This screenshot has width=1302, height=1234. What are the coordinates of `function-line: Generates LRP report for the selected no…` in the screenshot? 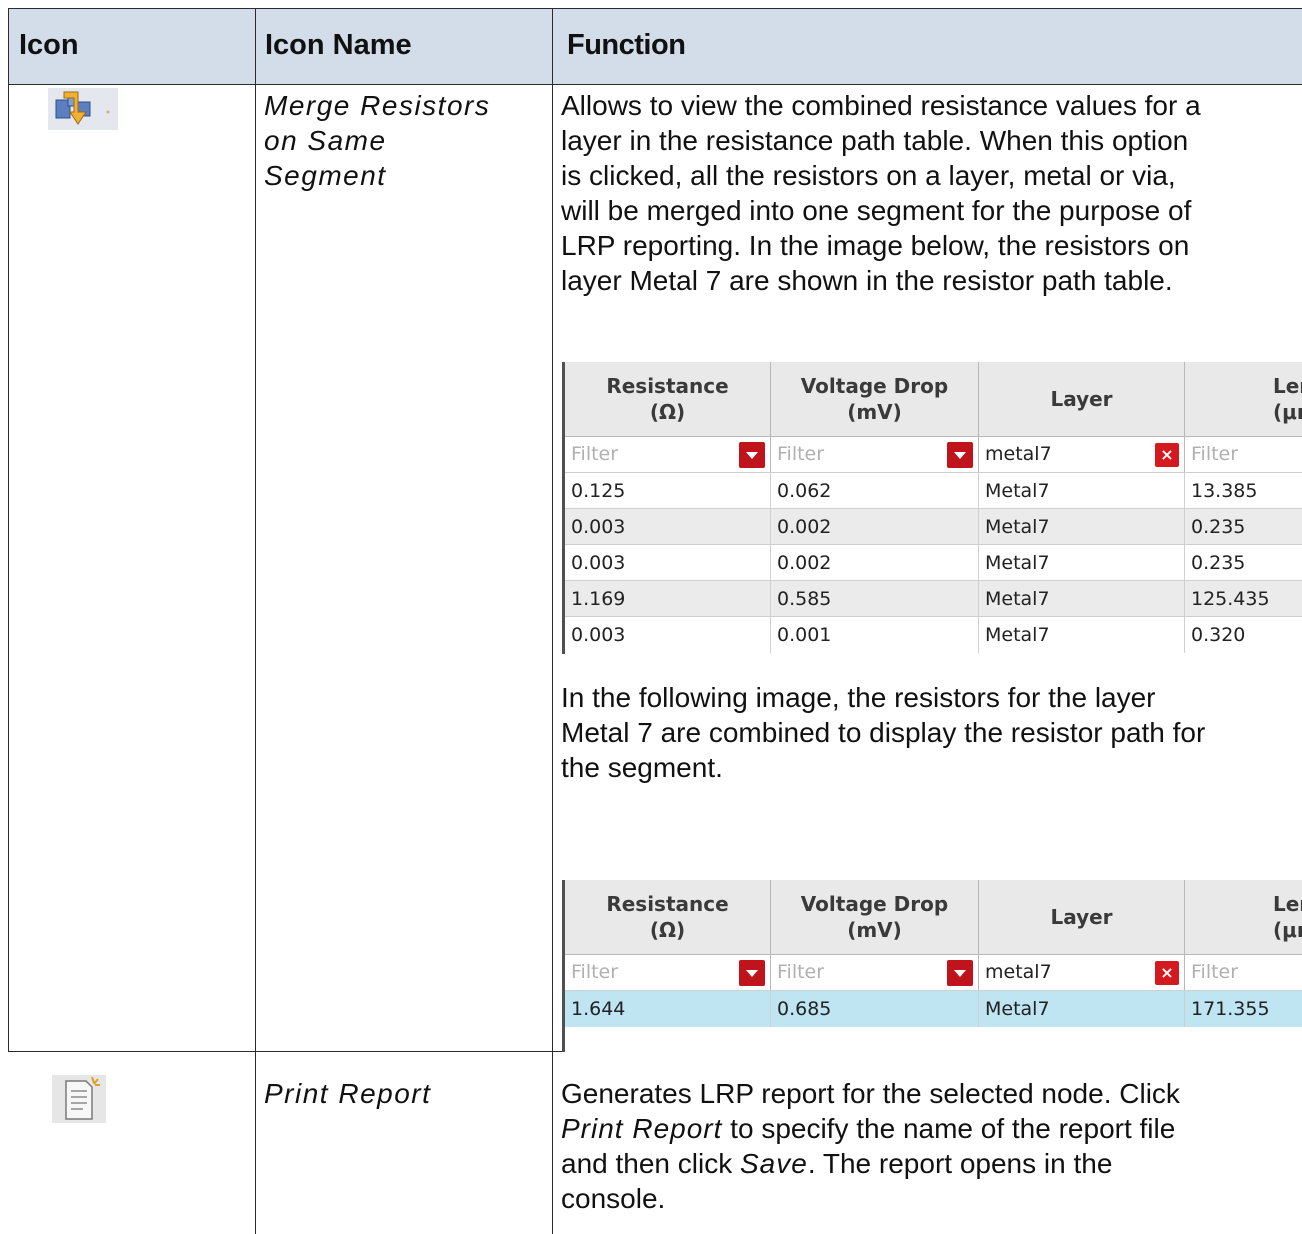 It's located at (870, 1093).